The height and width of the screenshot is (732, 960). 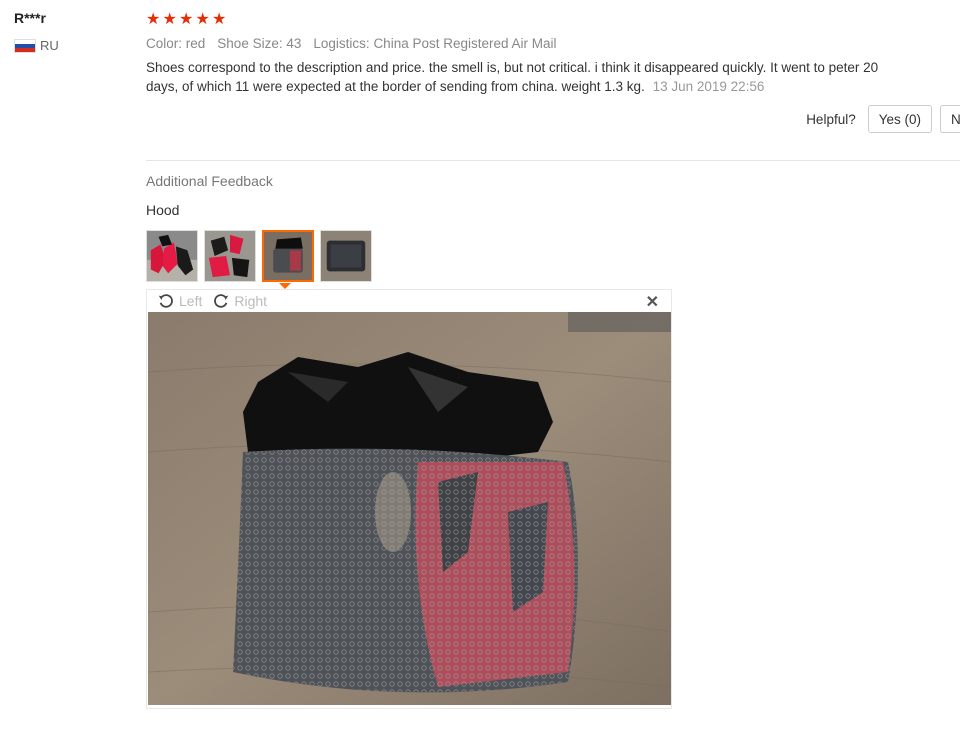 What do you see at coordinates (176, 43) in the screenshot?
I see `attribute-color: Color: red` at bounding box center [176, 43].